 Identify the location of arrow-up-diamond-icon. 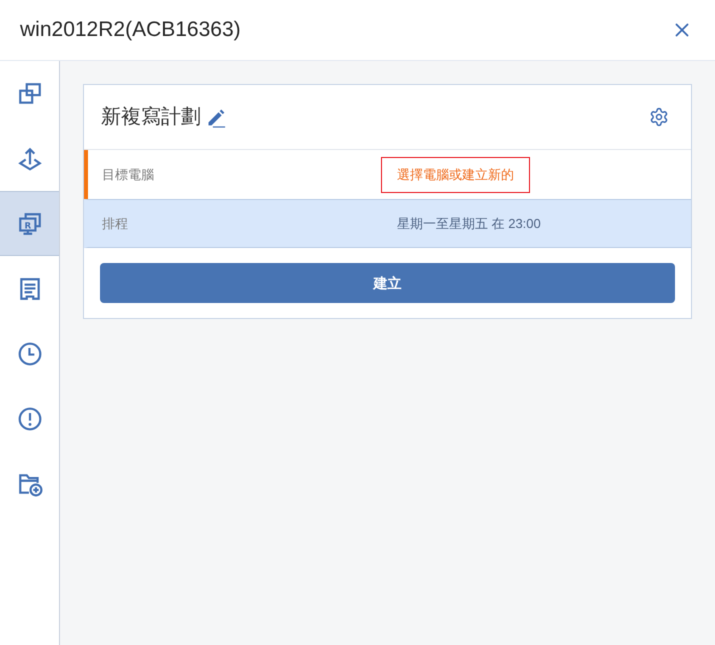
(29, 159).